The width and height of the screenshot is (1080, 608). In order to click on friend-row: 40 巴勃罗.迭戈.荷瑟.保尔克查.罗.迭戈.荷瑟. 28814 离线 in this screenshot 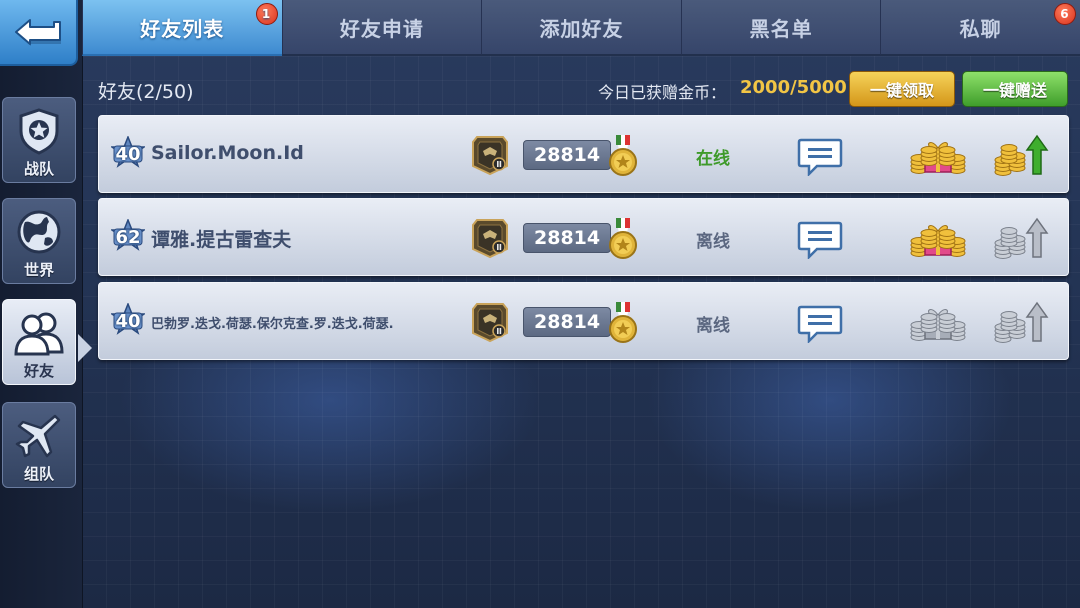, I will do `click(583, 321)`.